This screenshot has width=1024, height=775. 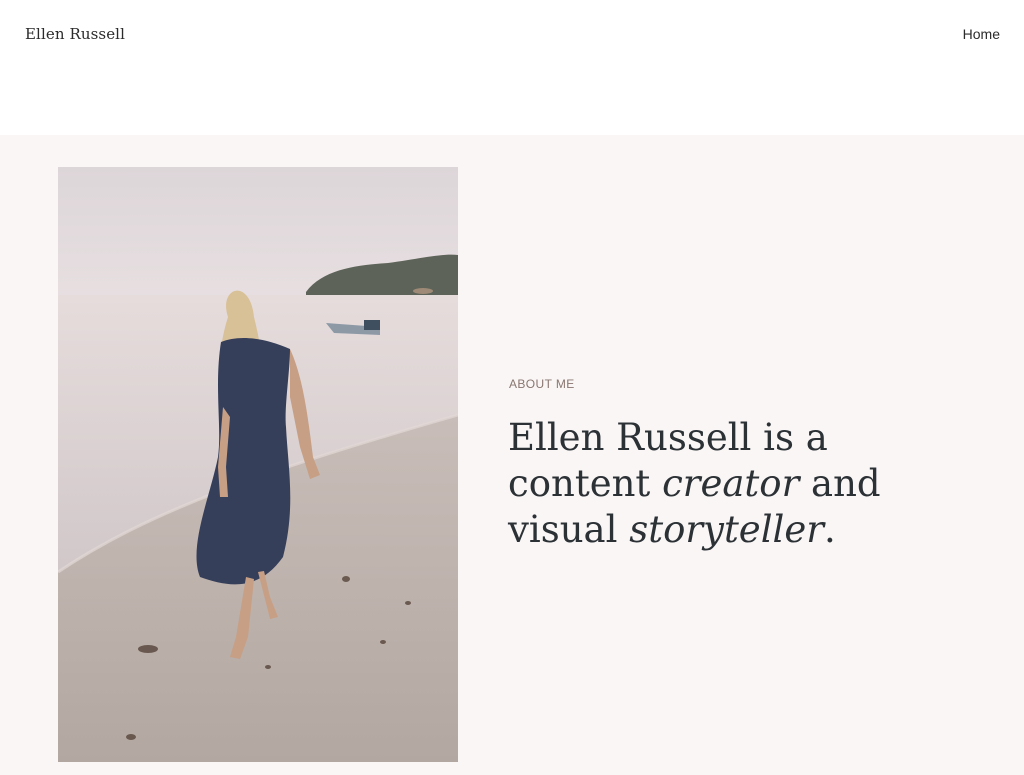 I want to click on nav-item-home: Home, so click(x=981, y=34).